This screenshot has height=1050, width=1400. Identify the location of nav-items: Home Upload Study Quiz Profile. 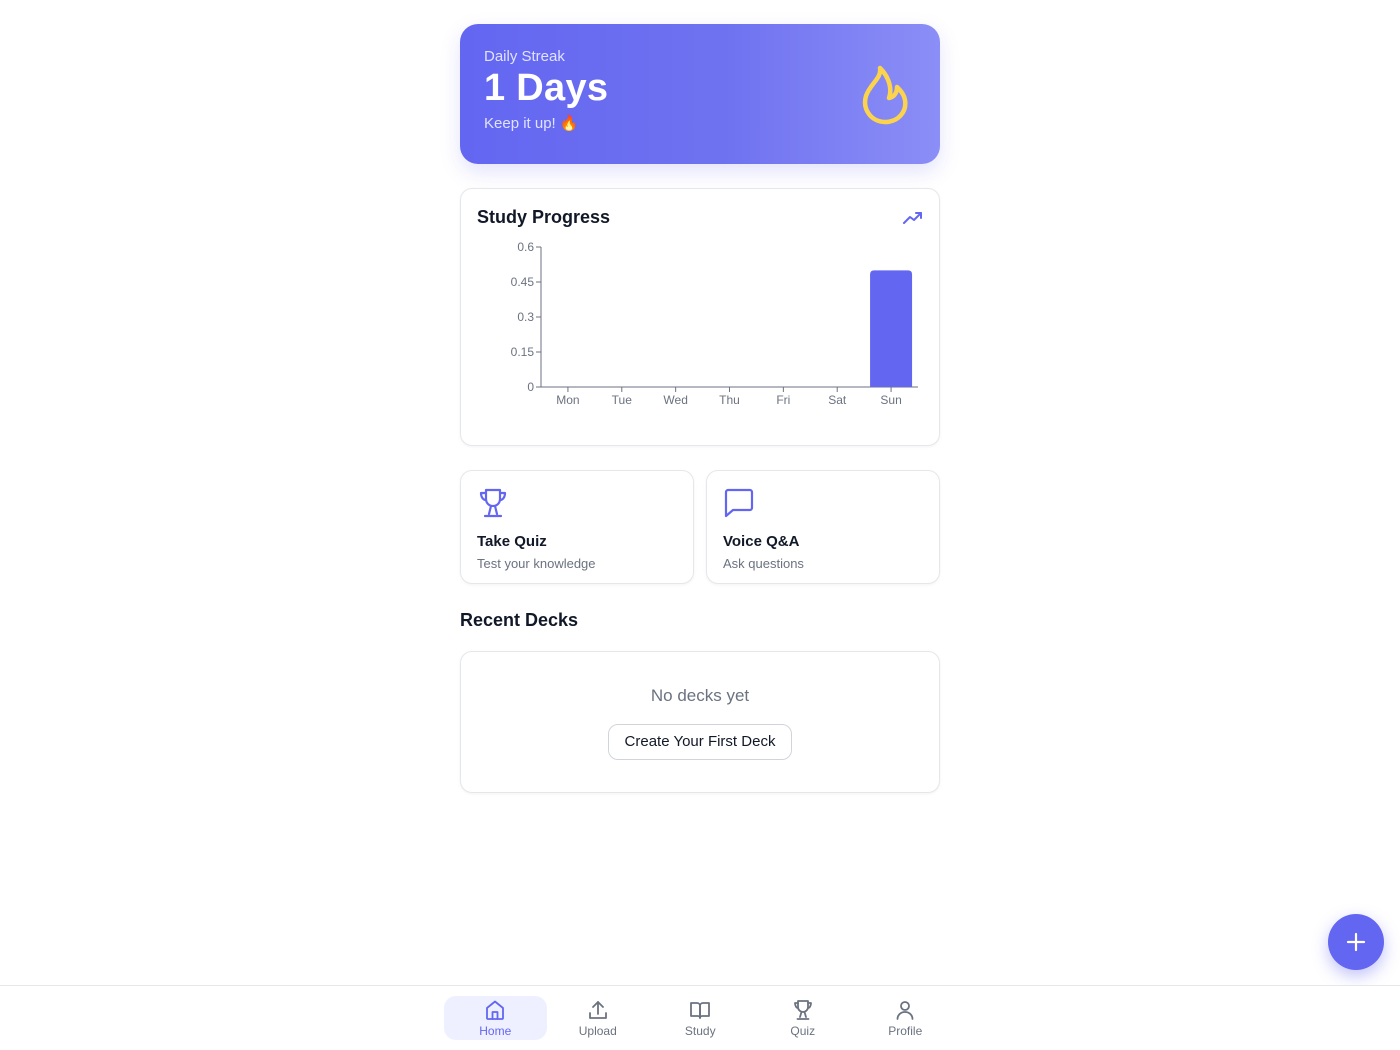
(700, 1018).